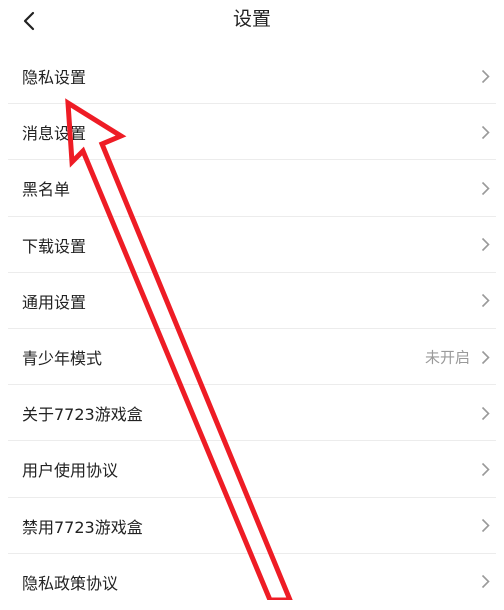 This screenshot has height=610, width=504. What do you see at coordinates (252, 188) in the screenshot?
I see `settings-item-blacklist: 黑名单` at bounding box center [252, 188].